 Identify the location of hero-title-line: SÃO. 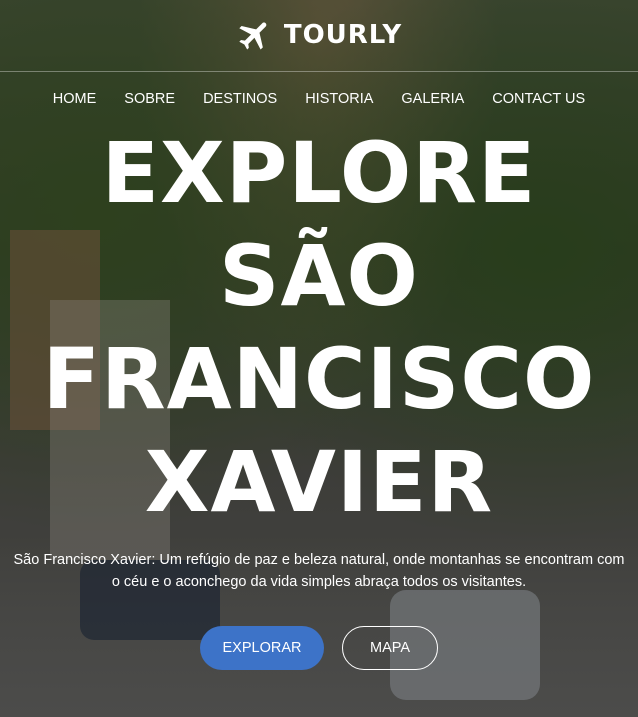
(319, 276).